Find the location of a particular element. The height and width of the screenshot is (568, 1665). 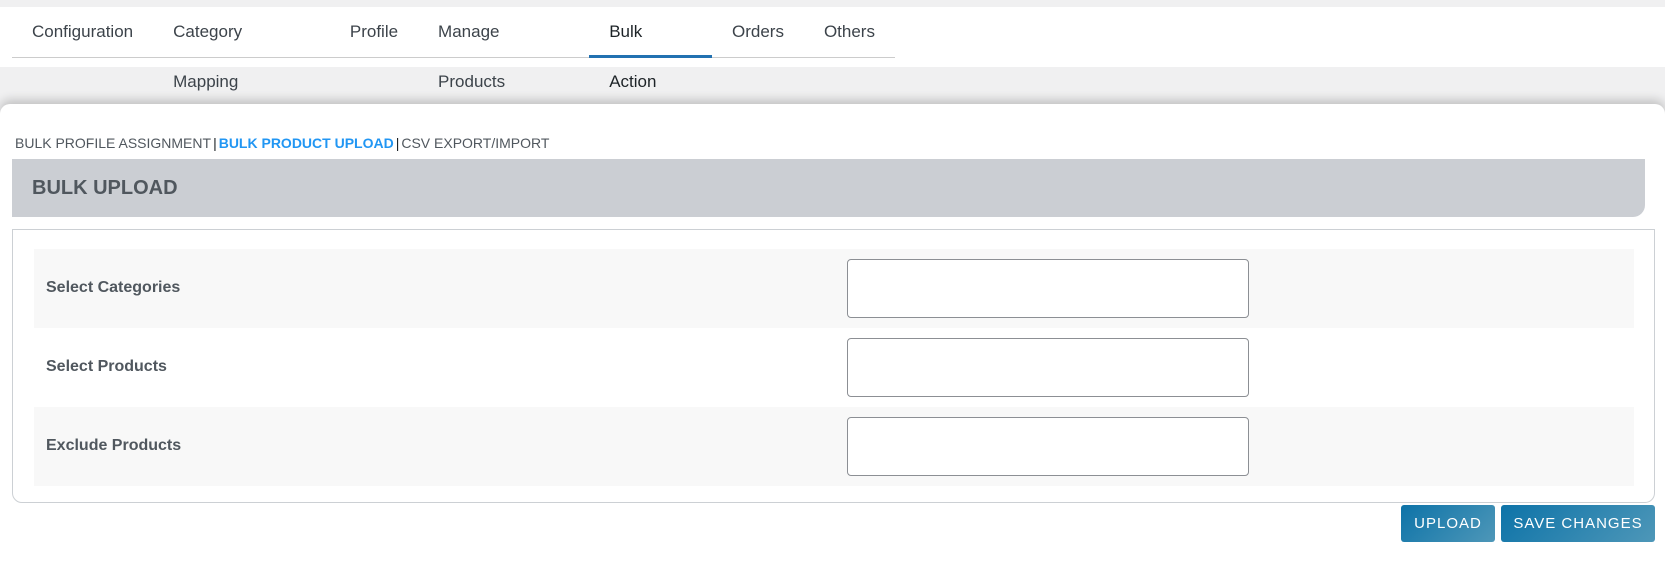

tab-orders: Orders is located at coordinates (758, 32).